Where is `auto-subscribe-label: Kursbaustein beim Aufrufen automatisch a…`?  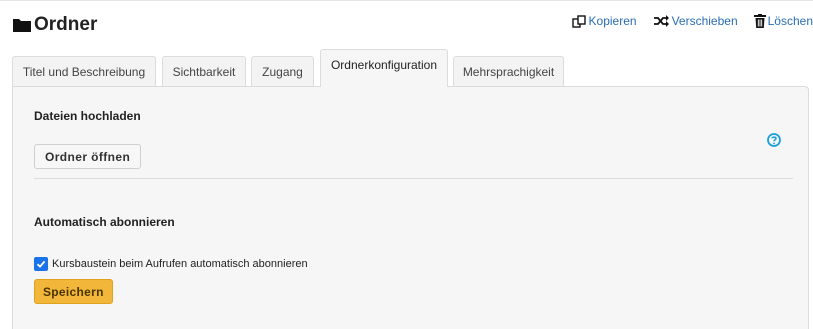
auto-subscribe-label: Kursbaustein beim Aufrufen automatisch a… is located at coordinates (180, 264).